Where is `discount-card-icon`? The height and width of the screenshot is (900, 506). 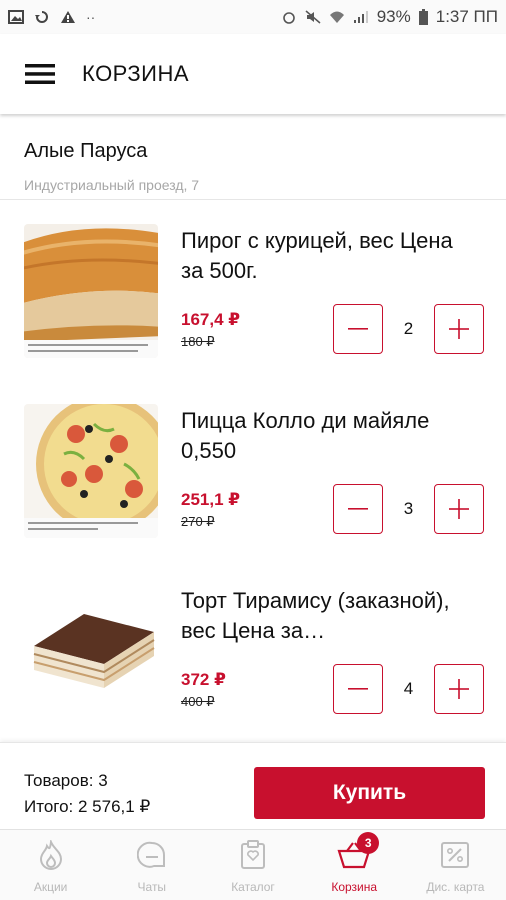
discount-card-icon is located at coordinates (455, 855).